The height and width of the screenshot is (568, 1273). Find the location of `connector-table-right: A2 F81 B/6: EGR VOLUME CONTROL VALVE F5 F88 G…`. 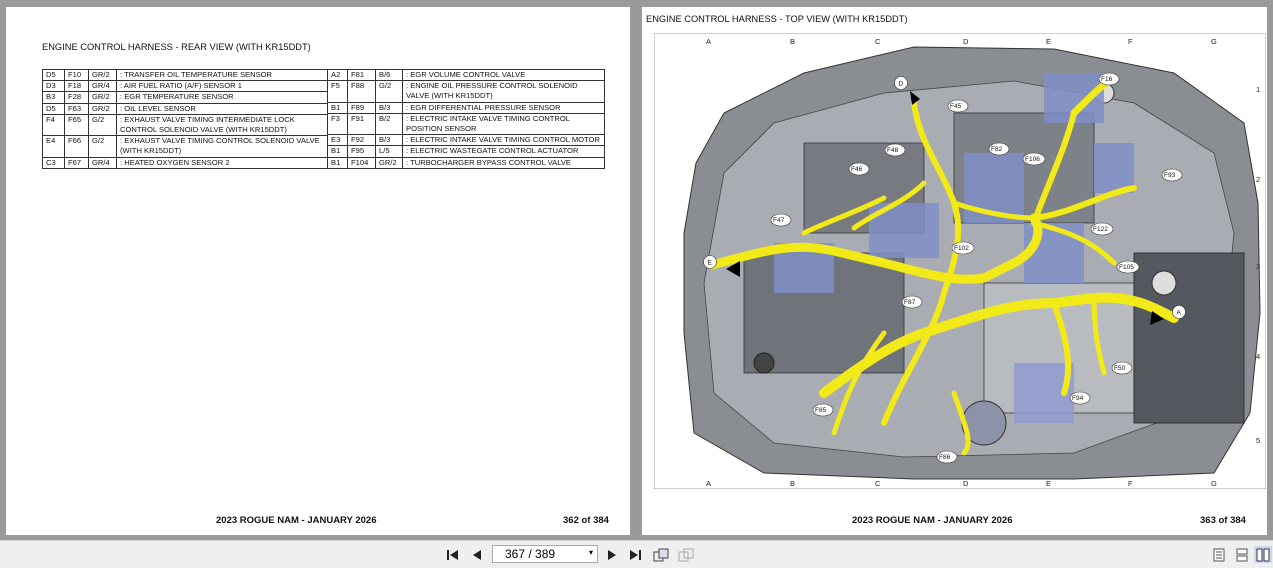

connector-table-right: A2 F81 B/6: EGR VOLUME CONTROL VALVE F5 F88 G… is located at coordinates (466, 118).